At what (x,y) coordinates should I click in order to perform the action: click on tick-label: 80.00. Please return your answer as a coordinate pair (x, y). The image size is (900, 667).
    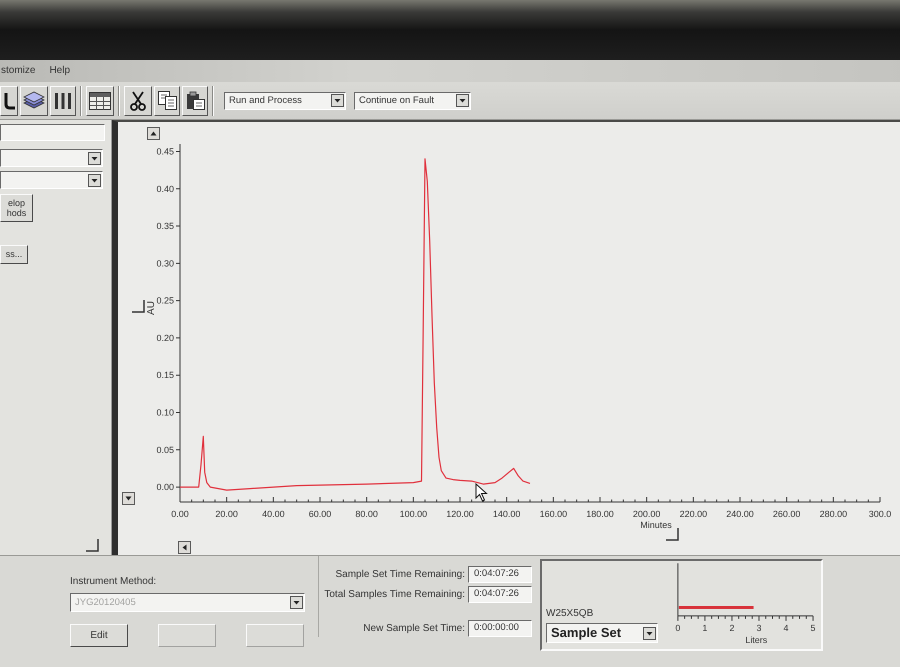
    Looking at the image, I should click on (366, 514).